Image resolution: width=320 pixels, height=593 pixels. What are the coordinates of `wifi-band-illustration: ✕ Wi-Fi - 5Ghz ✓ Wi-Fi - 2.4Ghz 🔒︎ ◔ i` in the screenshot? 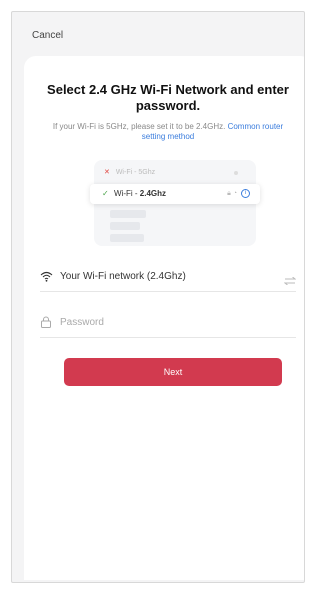 It's located at (175, 203).